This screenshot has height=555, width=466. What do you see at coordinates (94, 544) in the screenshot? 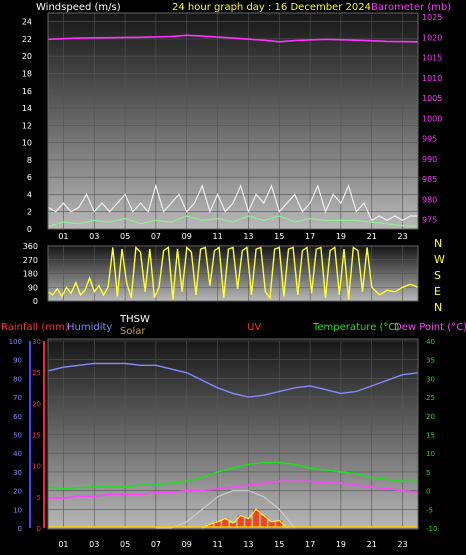
I see `rain-hour-label: 03` at bounding box center [94, 544].